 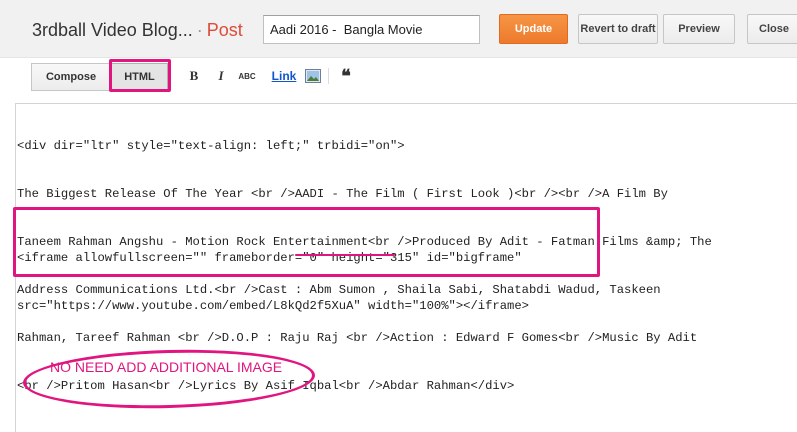 I want to click on quote-button: ❝, so click(x=346, y=76).